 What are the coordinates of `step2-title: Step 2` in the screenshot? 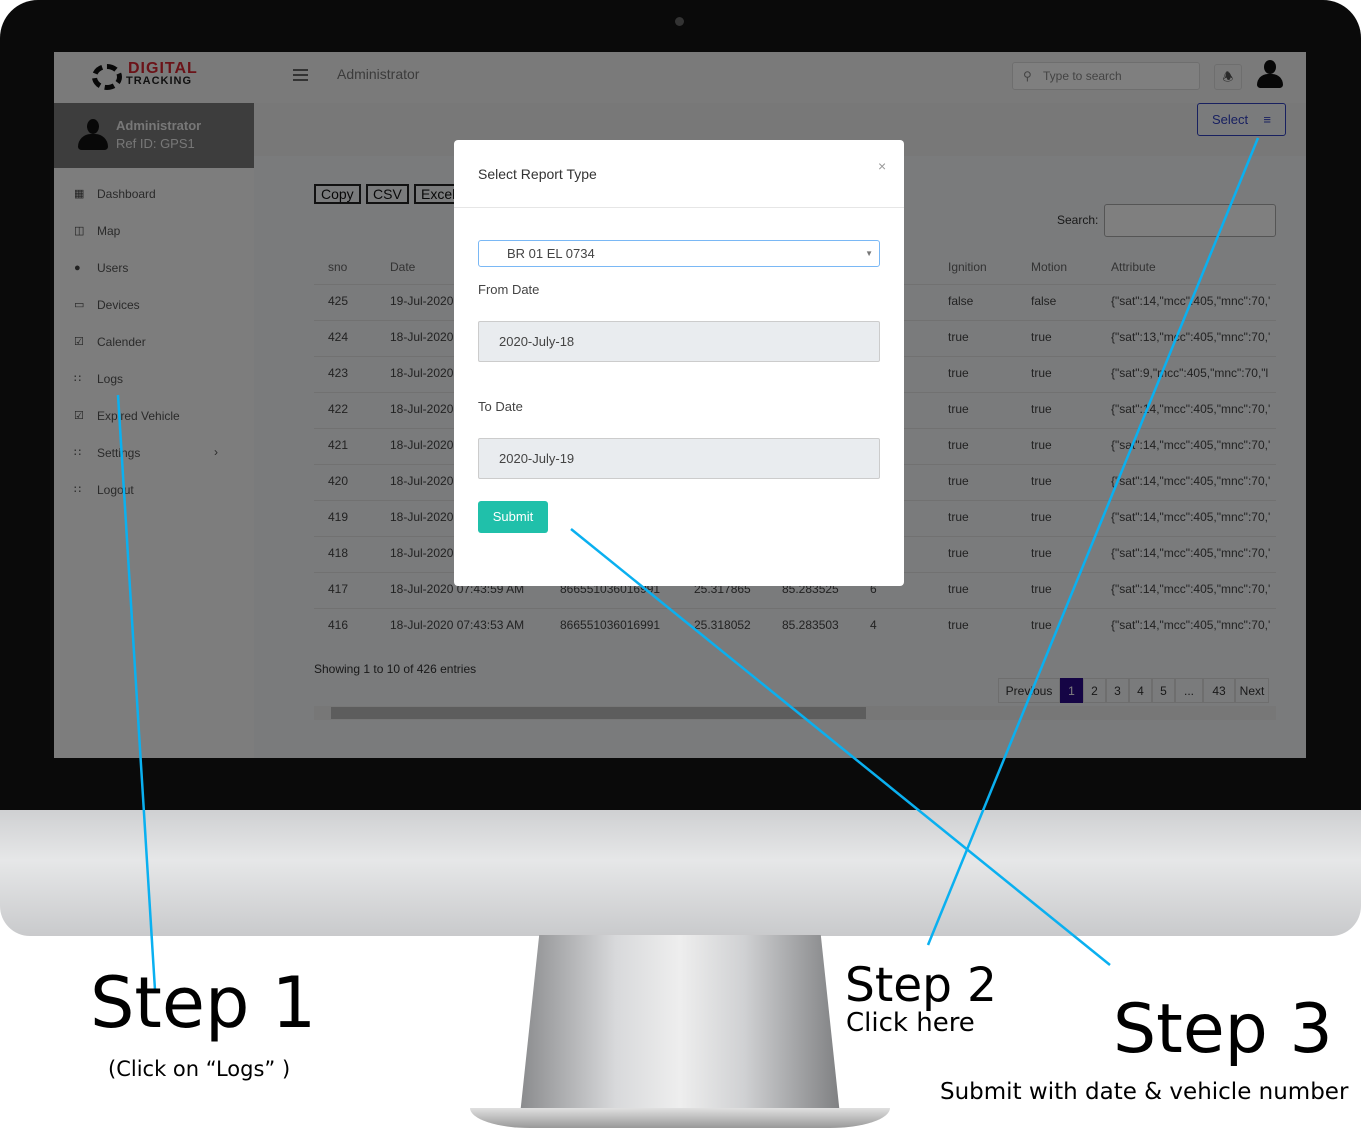 It's located at (921, 985).